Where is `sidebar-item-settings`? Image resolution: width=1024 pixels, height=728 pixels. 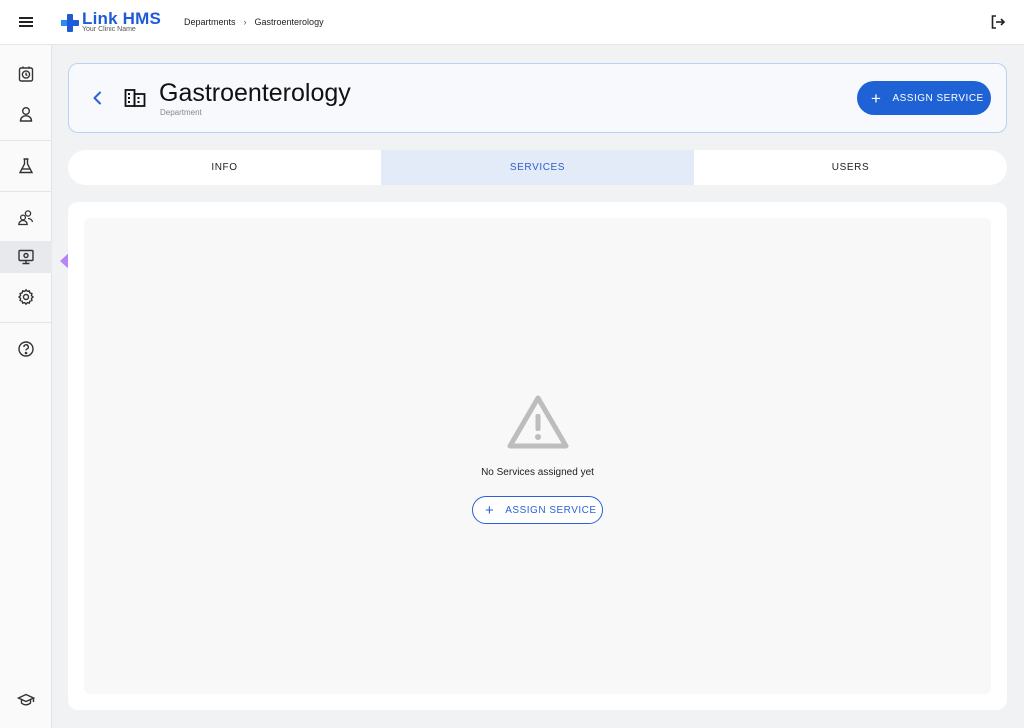
sidebar-item-settings is located at coordinates (26, 297).